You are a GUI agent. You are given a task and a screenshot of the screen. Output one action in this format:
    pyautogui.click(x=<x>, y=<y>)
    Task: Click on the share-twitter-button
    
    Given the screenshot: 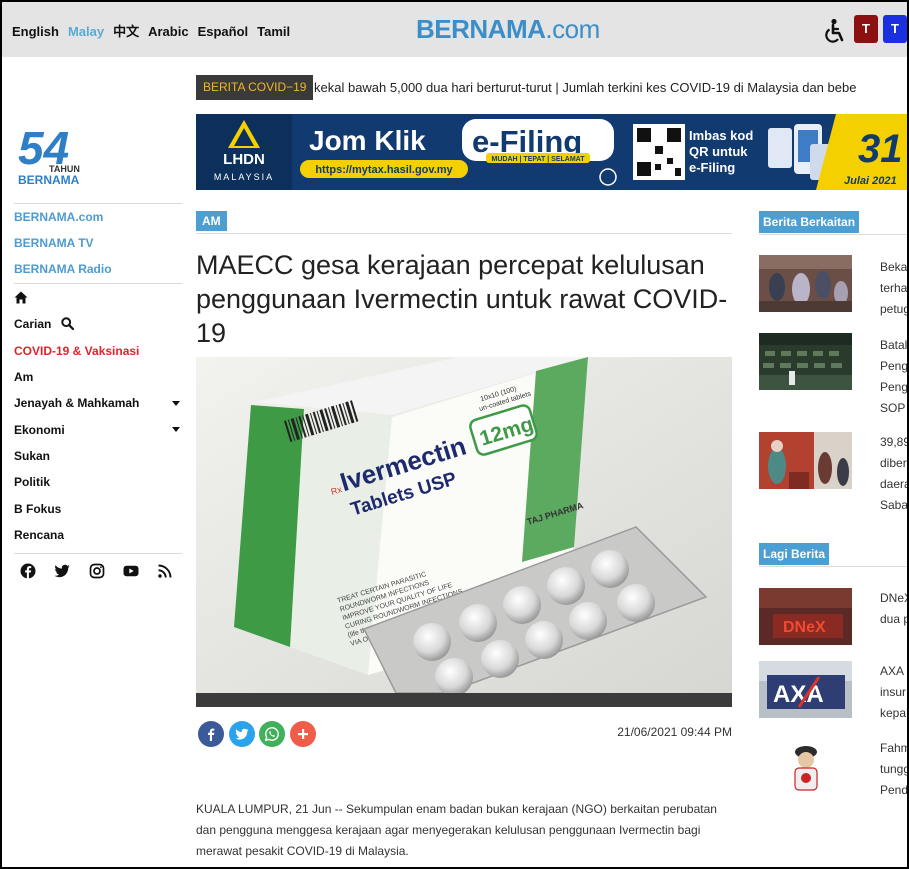 What is the action you would take?
    pyautogui.click(x=242, y=734)
    